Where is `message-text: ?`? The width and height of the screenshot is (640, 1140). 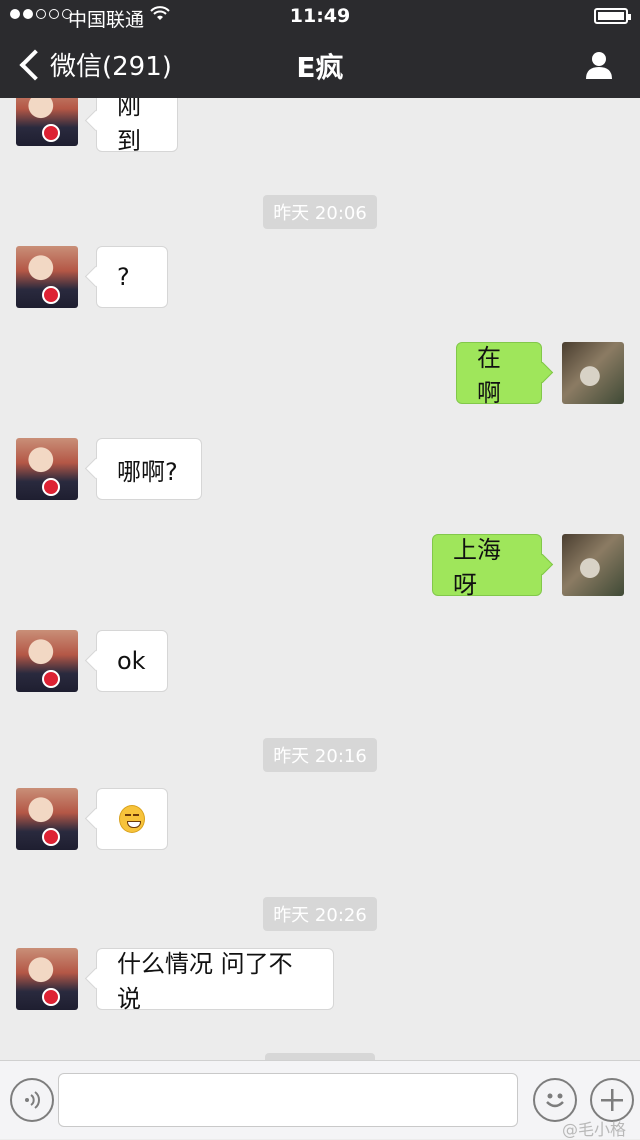
message-text: ? is located at coordinates (123, 277).